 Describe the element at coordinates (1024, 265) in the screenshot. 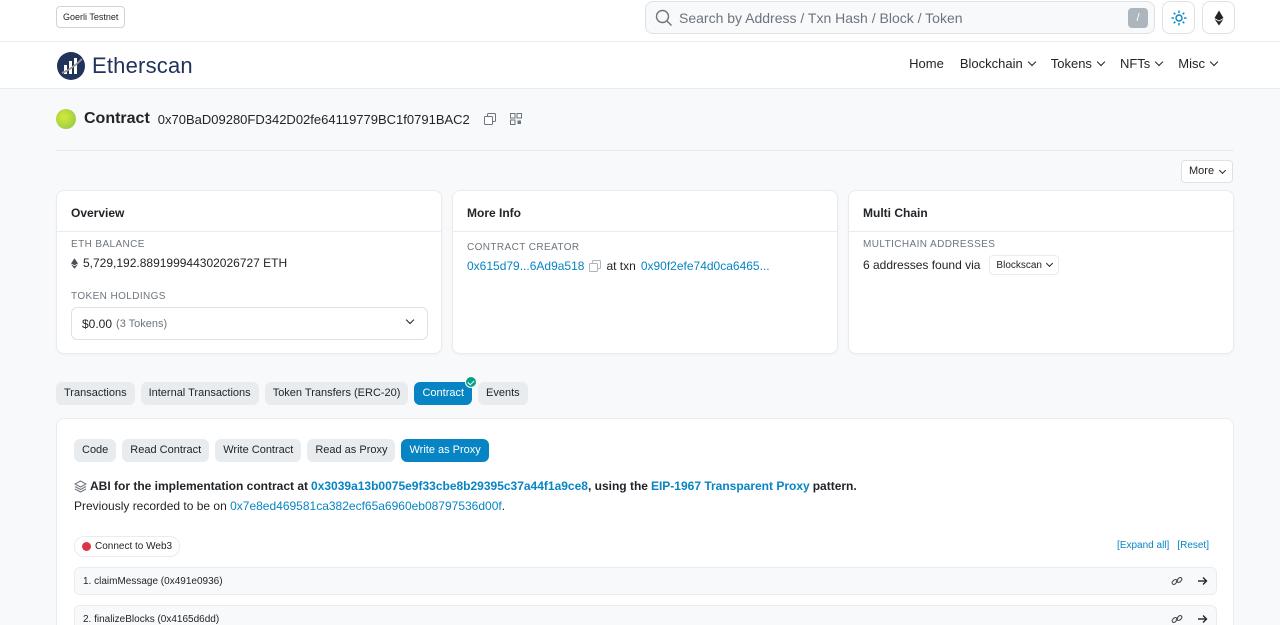

I see `blockscan-dropdown: Blockscan` at that location.